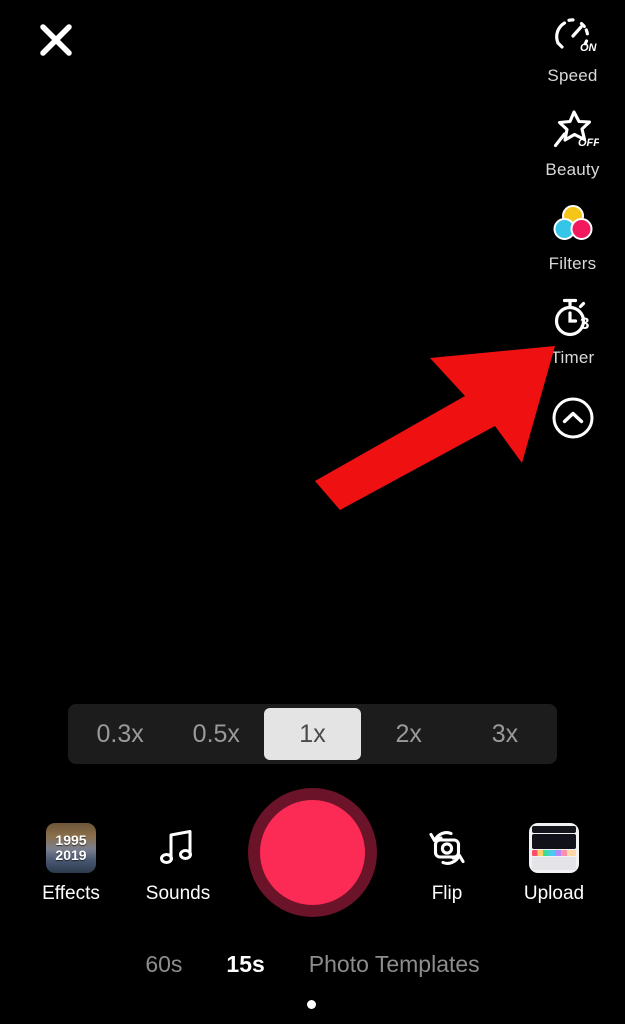 The image size is (625, 1024). I want to click on rail-item-beauty: OFF Beauty, so click(572, 141).